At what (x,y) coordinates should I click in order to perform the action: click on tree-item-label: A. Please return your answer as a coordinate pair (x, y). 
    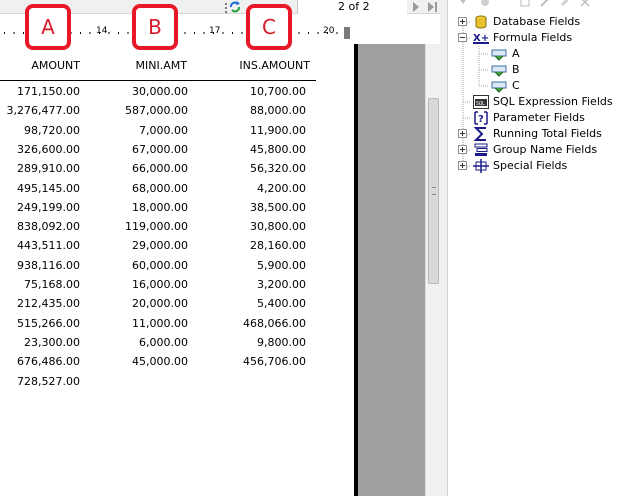
    Looking at the image, I should click on (516, 53).